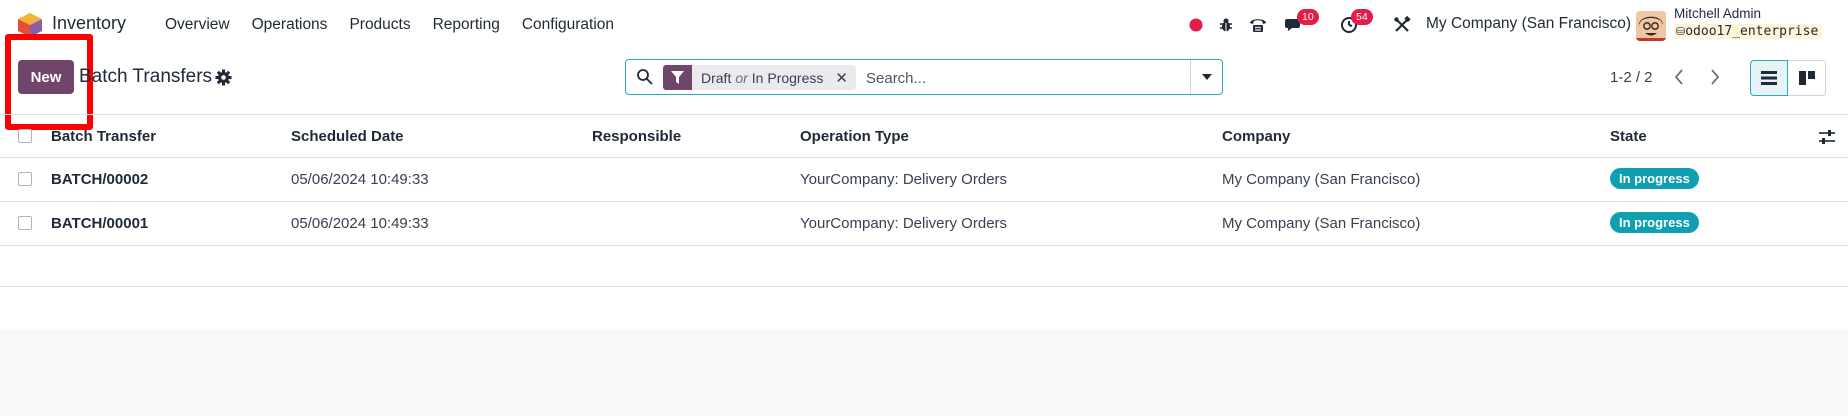  What do you see at coordinates (1206, 77) in the screenshot?
I see `search-options-chevron-down-icon` at bounding box center [1206, 77].